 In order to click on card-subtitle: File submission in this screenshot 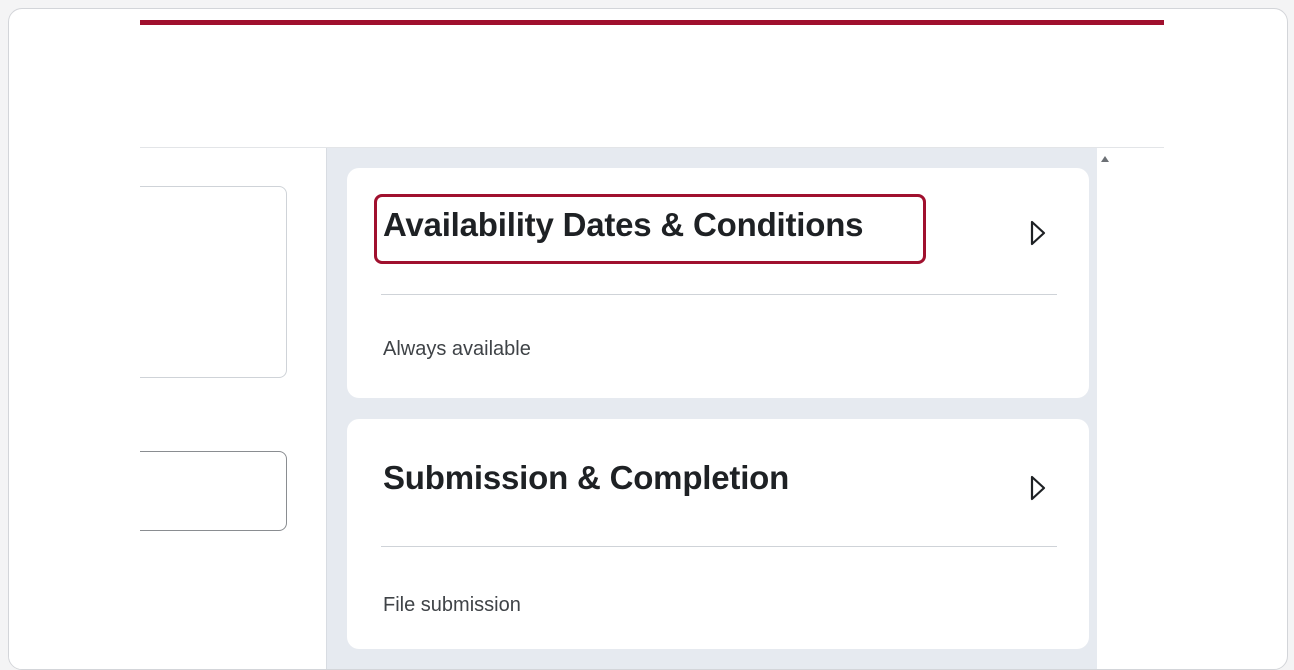, I will do `click(452, 605)`.